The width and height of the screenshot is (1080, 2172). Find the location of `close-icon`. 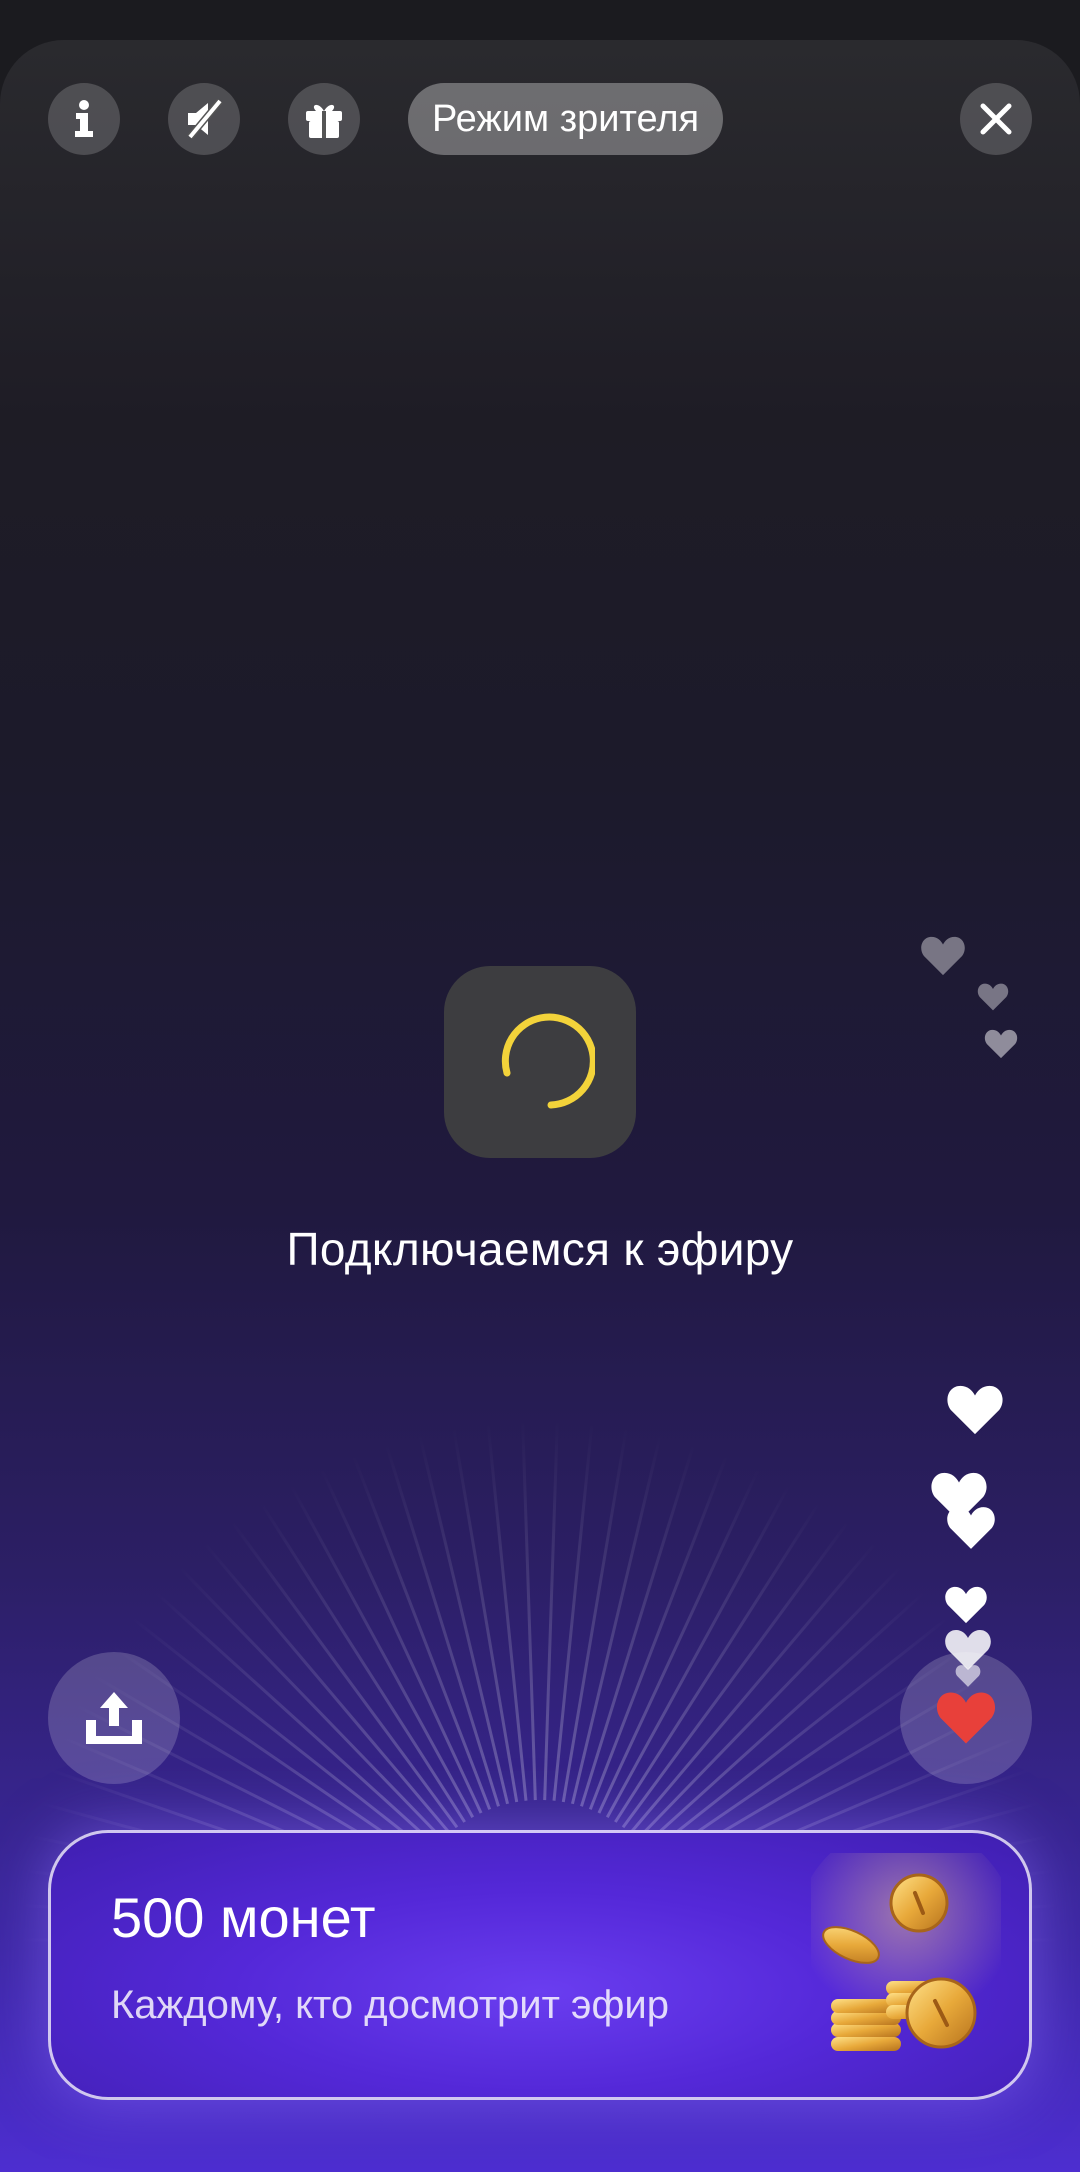

close-icon is located at coordinates (996, 119).